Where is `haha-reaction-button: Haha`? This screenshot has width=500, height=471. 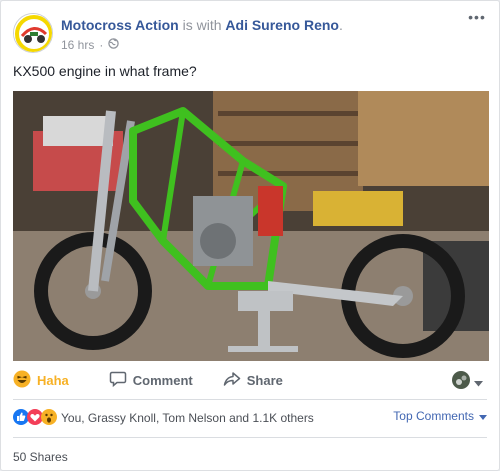 haha-reaction-button: Haha is located at coordinates (41, 380).